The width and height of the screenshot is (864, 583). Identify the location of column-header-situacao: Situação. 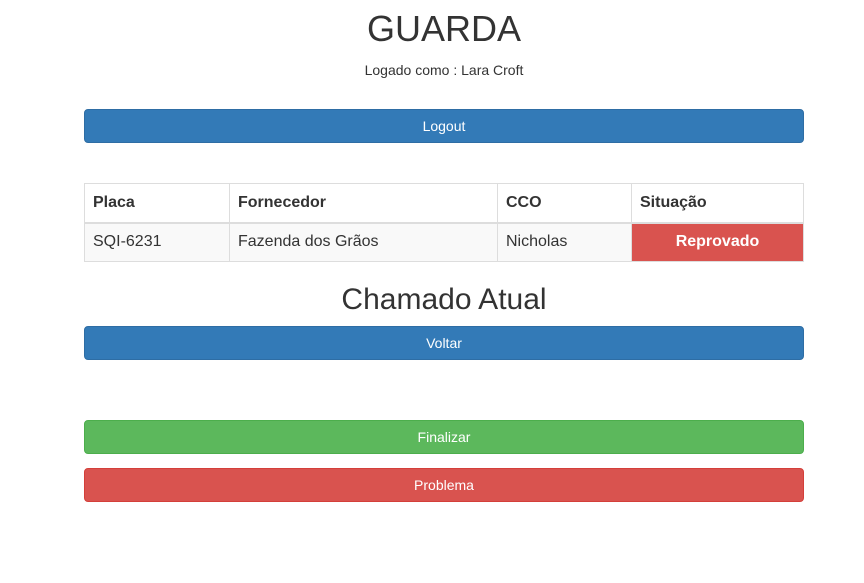
(717, 203).